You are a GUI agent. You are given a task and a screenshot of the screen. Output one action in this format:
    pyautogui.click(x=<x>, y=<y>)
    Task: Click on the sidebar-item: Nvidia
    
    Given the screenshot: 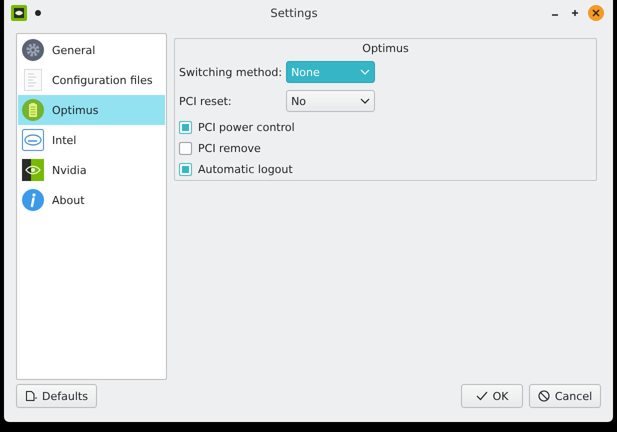 What is the action you would take?
    pyautogui.click(x=91, y=170)
    